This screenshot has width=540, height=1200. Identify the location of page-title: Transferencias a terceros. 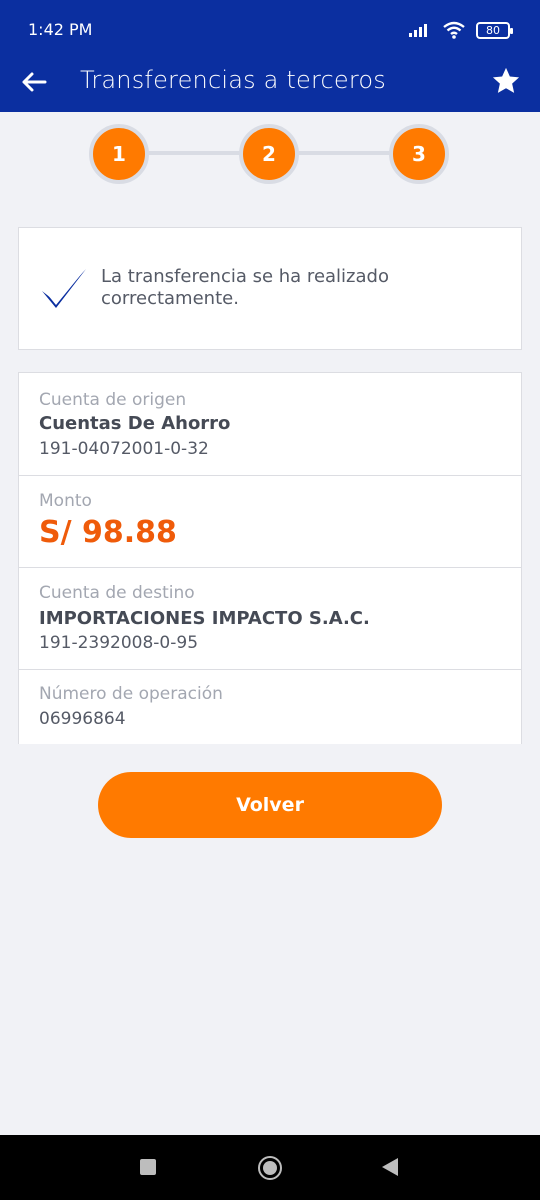
(233, 80).